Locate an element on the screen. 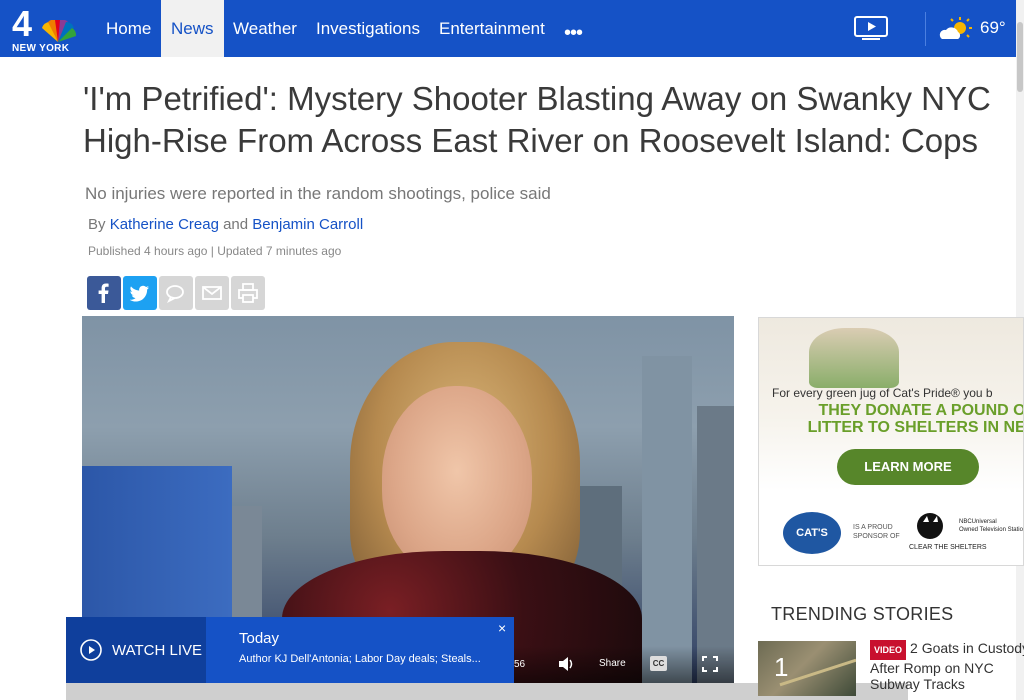 Image resolution: width=1024 pixels, height=700 pixels. ad-headline-line-2: LITTER TO SHELTERS IN NEE is located at coordinates (915, 427).